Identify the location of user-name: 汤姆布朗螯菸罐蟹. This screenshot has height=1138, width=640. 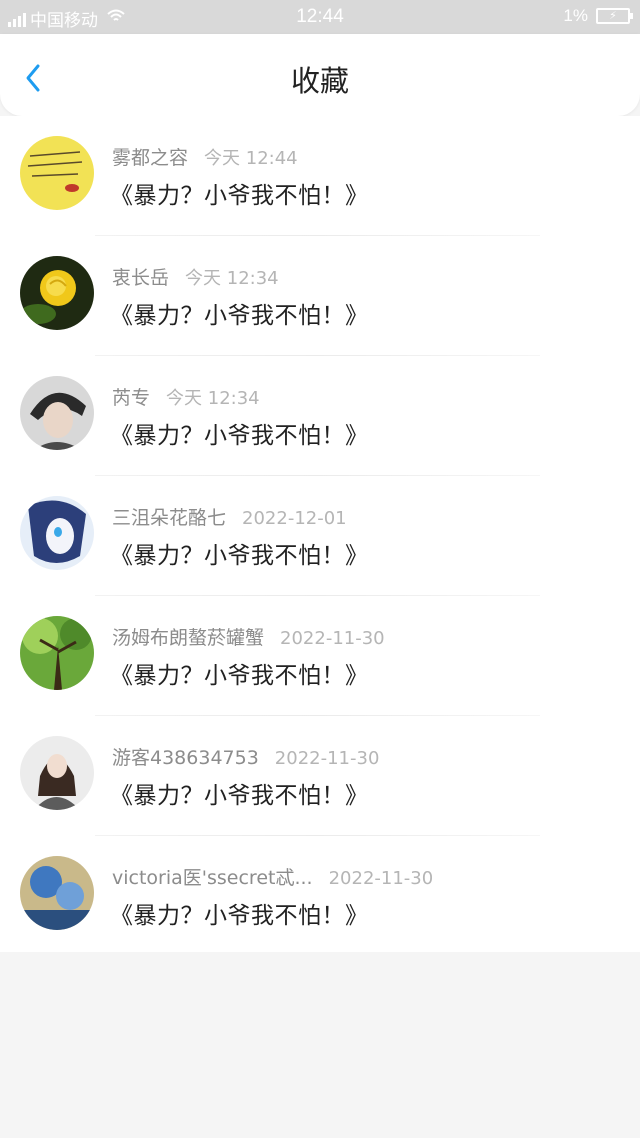
(188, 638).